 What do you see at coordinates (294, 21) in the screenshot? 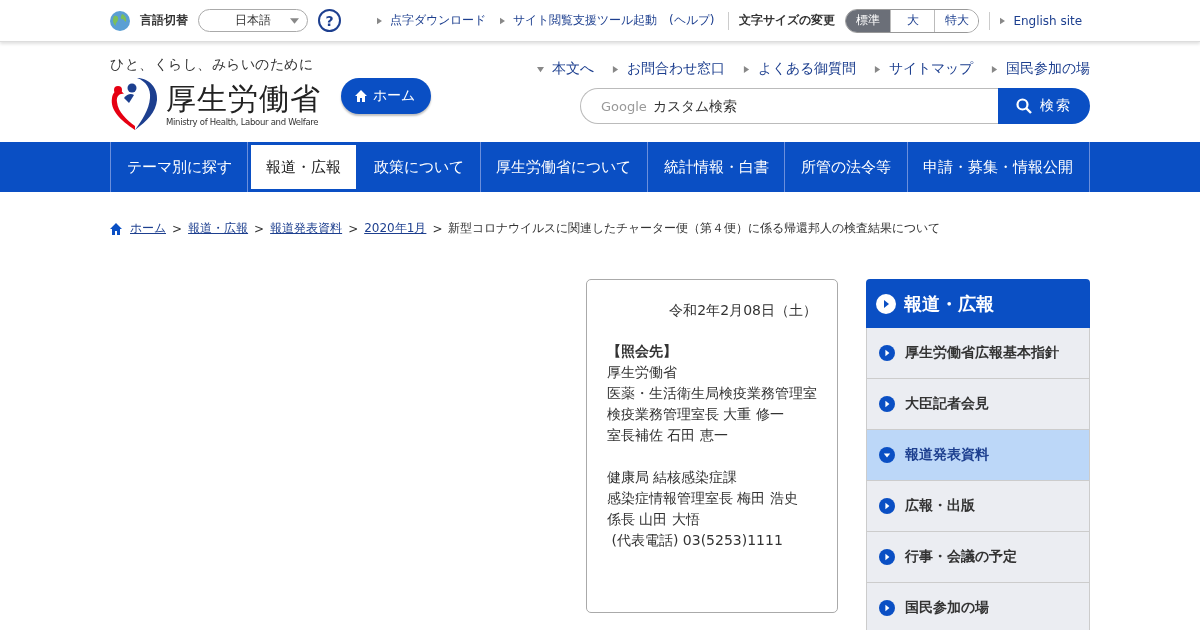
I see `caret-icon` at bounding box center [294, 21].